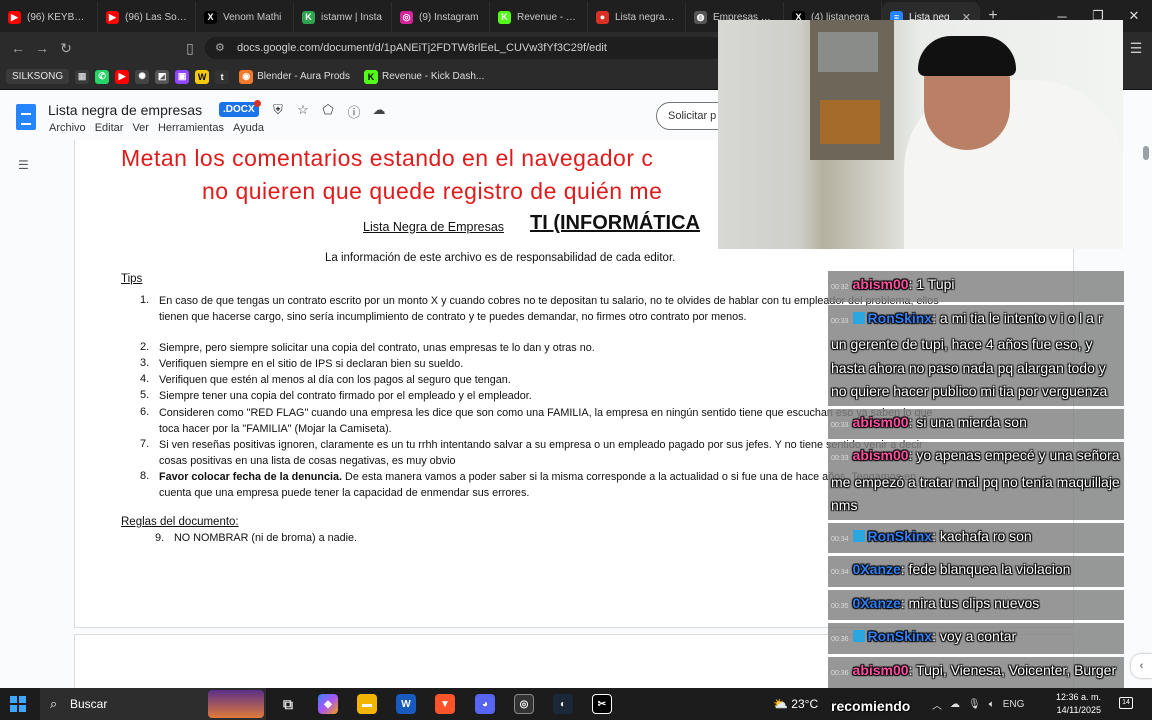  What do you see at coordinates (38, 76) in the screenshot?
I see `bookmark-silksong: SILKSONG` at bounding box center [38, 76].